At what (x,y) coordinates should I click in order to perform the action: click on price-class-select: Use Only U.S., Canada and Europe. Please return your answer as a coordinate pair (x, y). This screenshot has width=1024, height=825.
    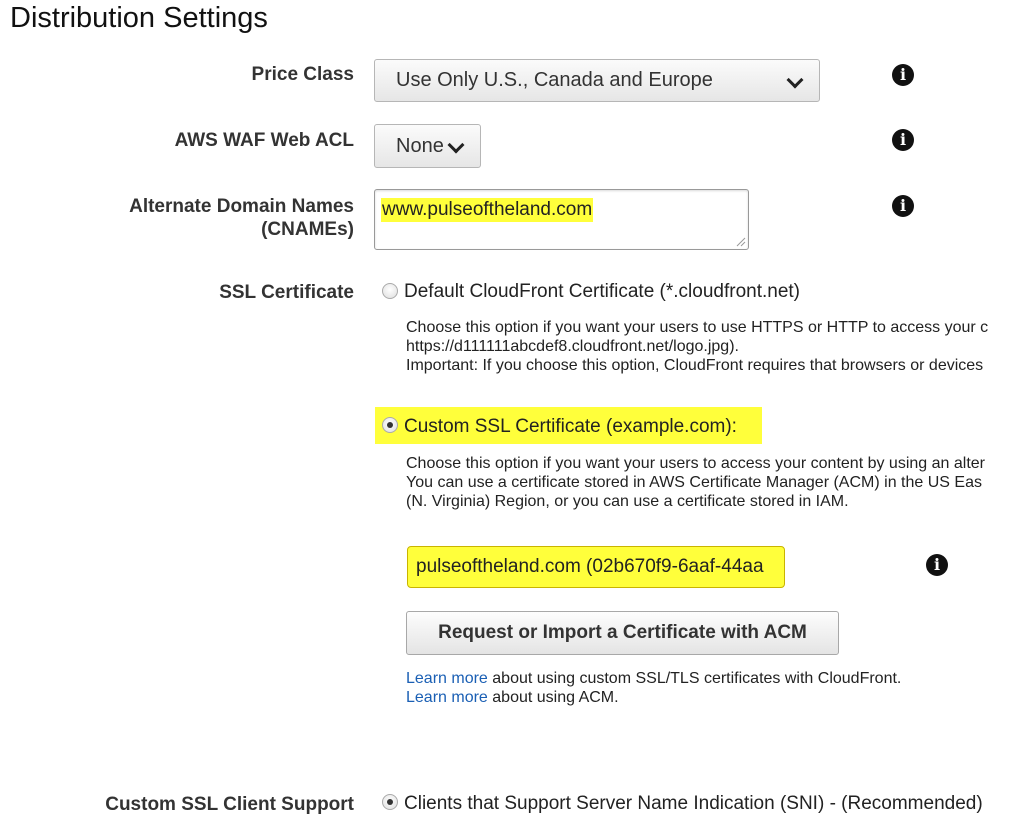
    Looking at the image, I should click on (597, 80).